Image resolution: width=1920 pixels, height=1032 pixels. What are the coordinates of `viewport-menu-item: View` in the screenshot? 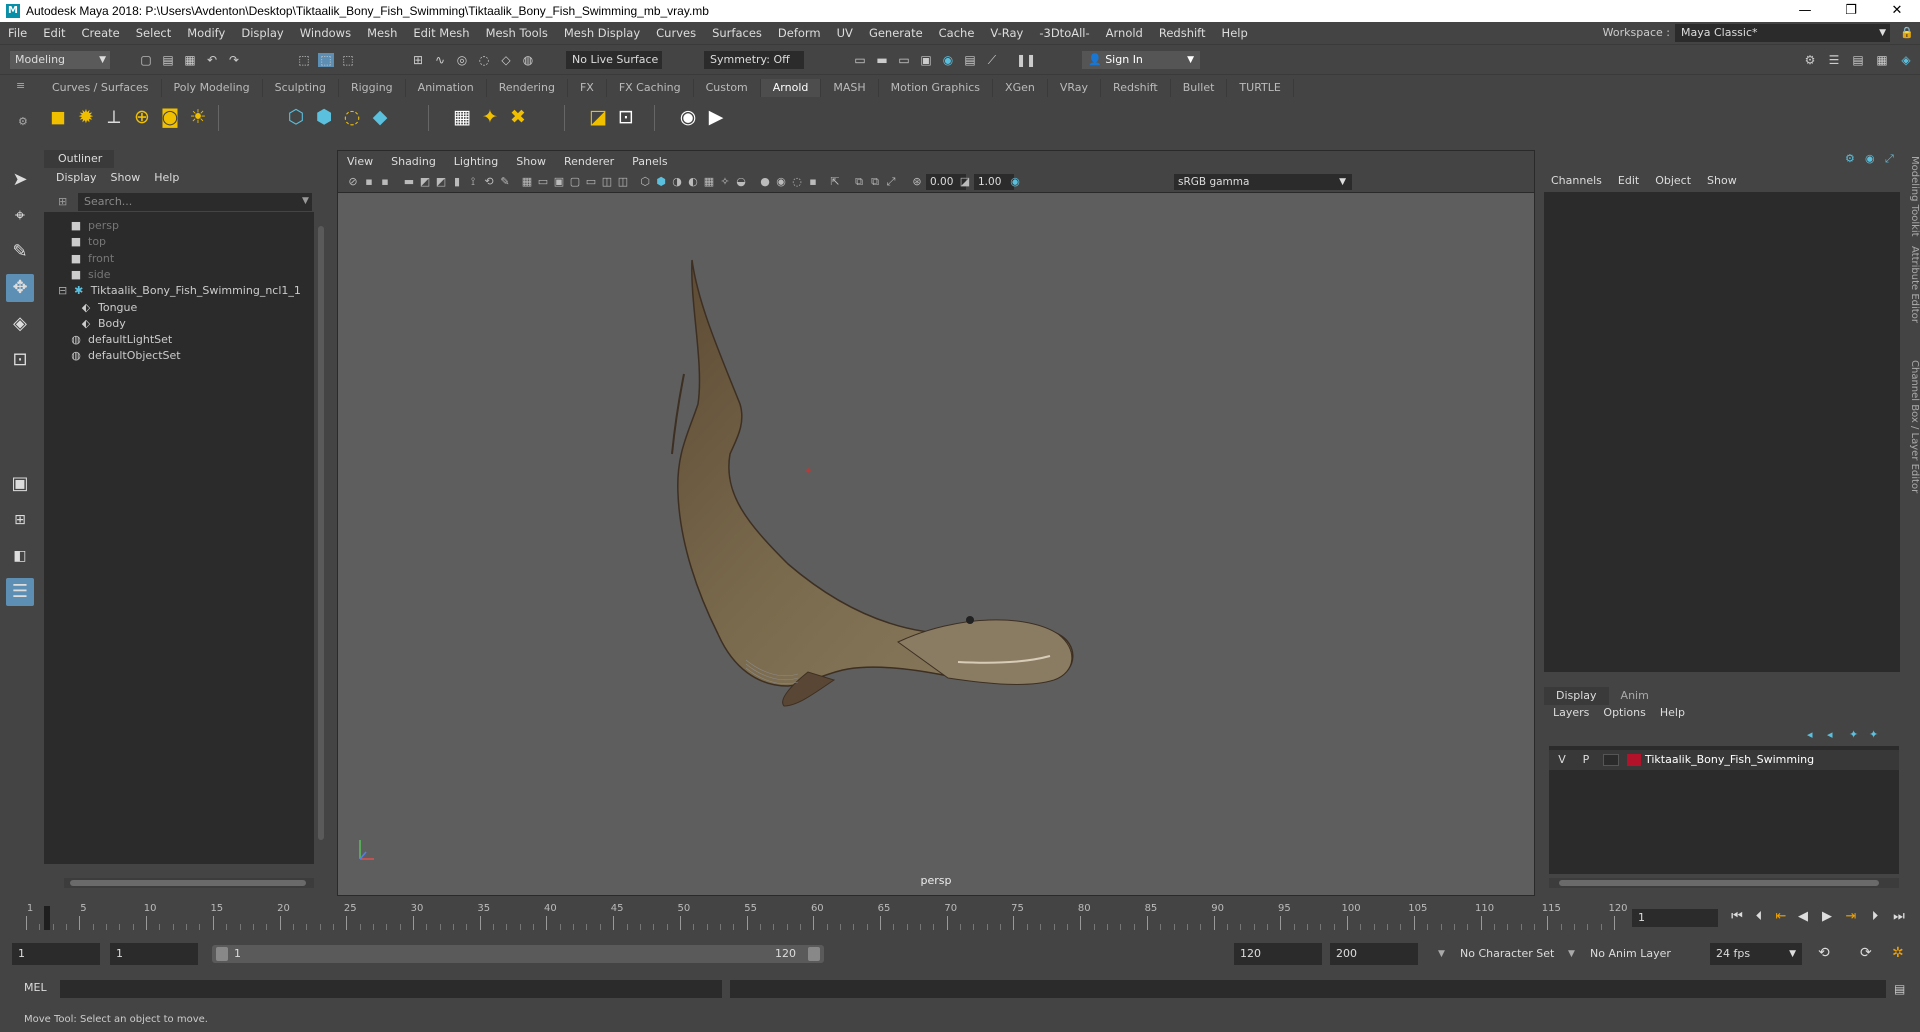 It's located at (360, 161).